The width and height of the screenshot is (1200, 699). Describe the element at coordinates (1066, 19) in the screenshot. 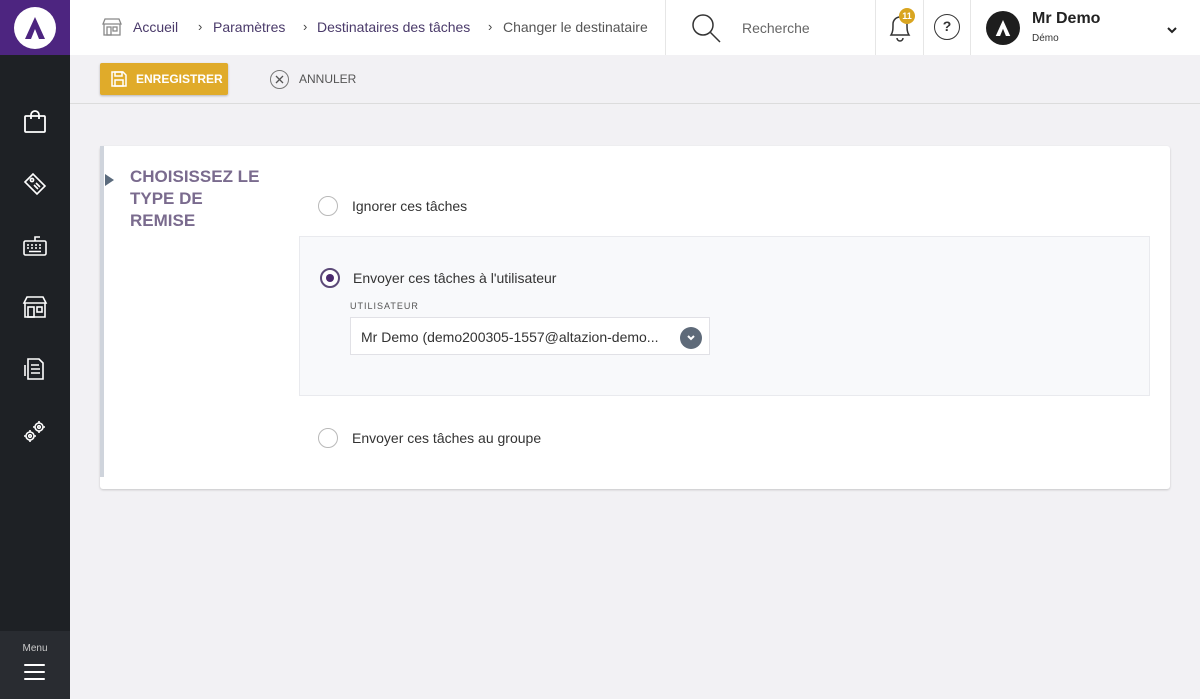

I see `user-name: Mr Demo` at that location.